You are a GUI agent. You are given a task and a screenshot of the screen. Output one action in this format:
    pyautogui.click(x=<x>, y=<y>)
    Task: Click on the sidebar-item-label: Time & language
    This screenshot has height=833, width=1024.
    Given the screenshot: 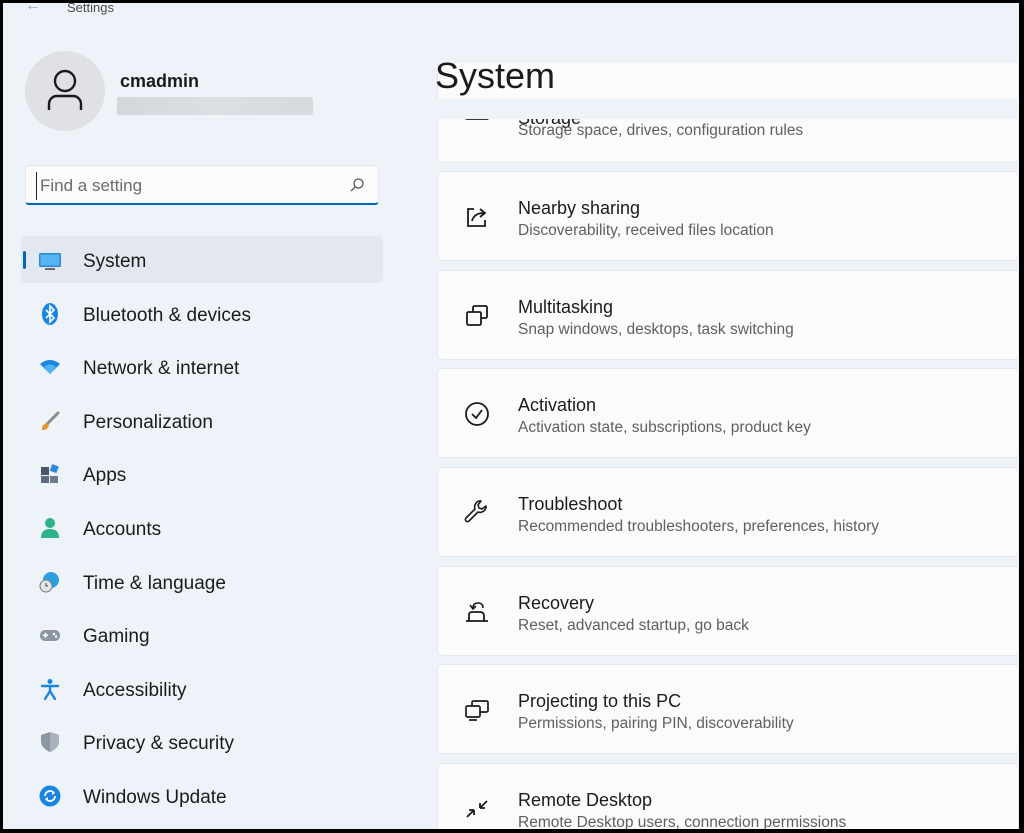 What is the action you would take?
    pyautogui.click(x=154, y=583)
    